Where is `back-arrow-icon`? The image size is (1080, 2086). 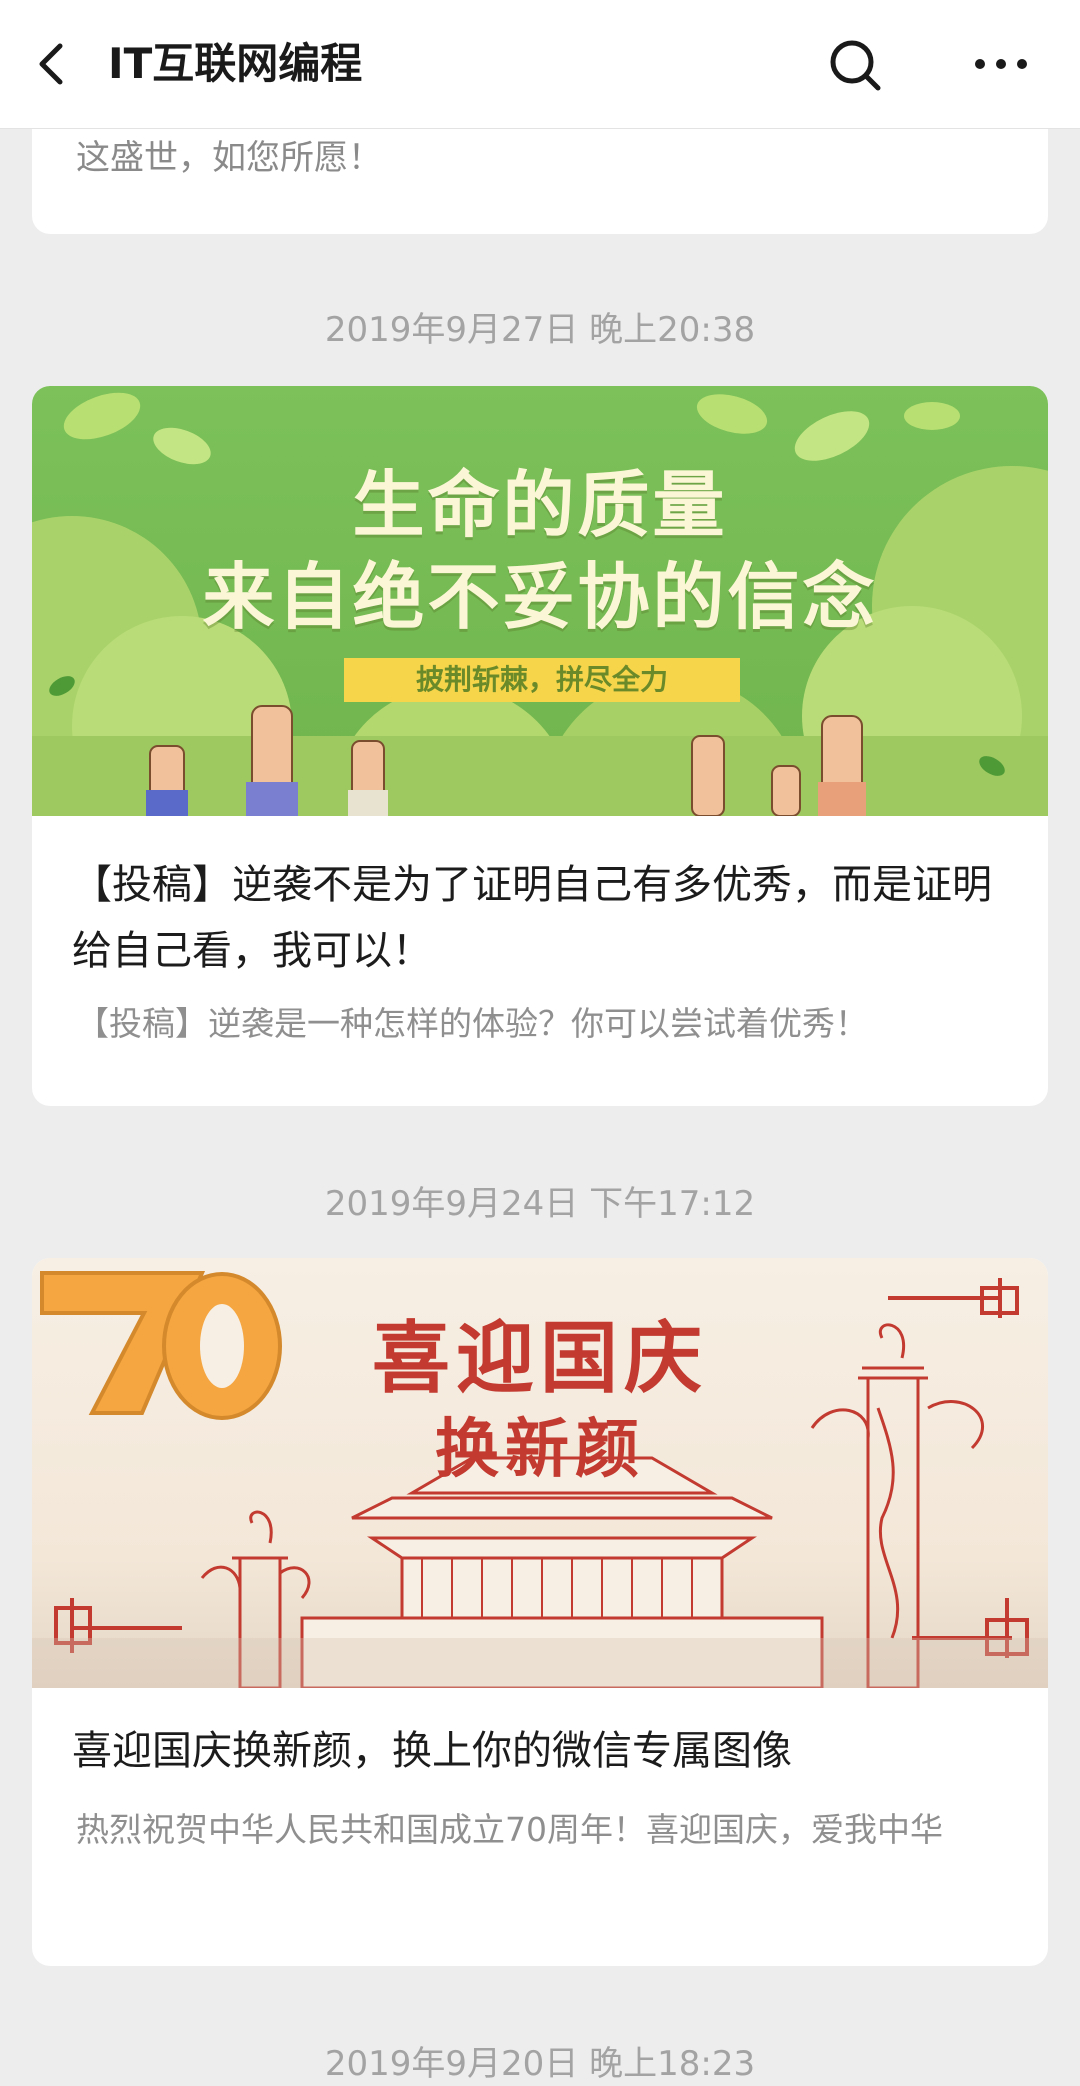 back-arrow-icon is located at coordinates (51, 64).